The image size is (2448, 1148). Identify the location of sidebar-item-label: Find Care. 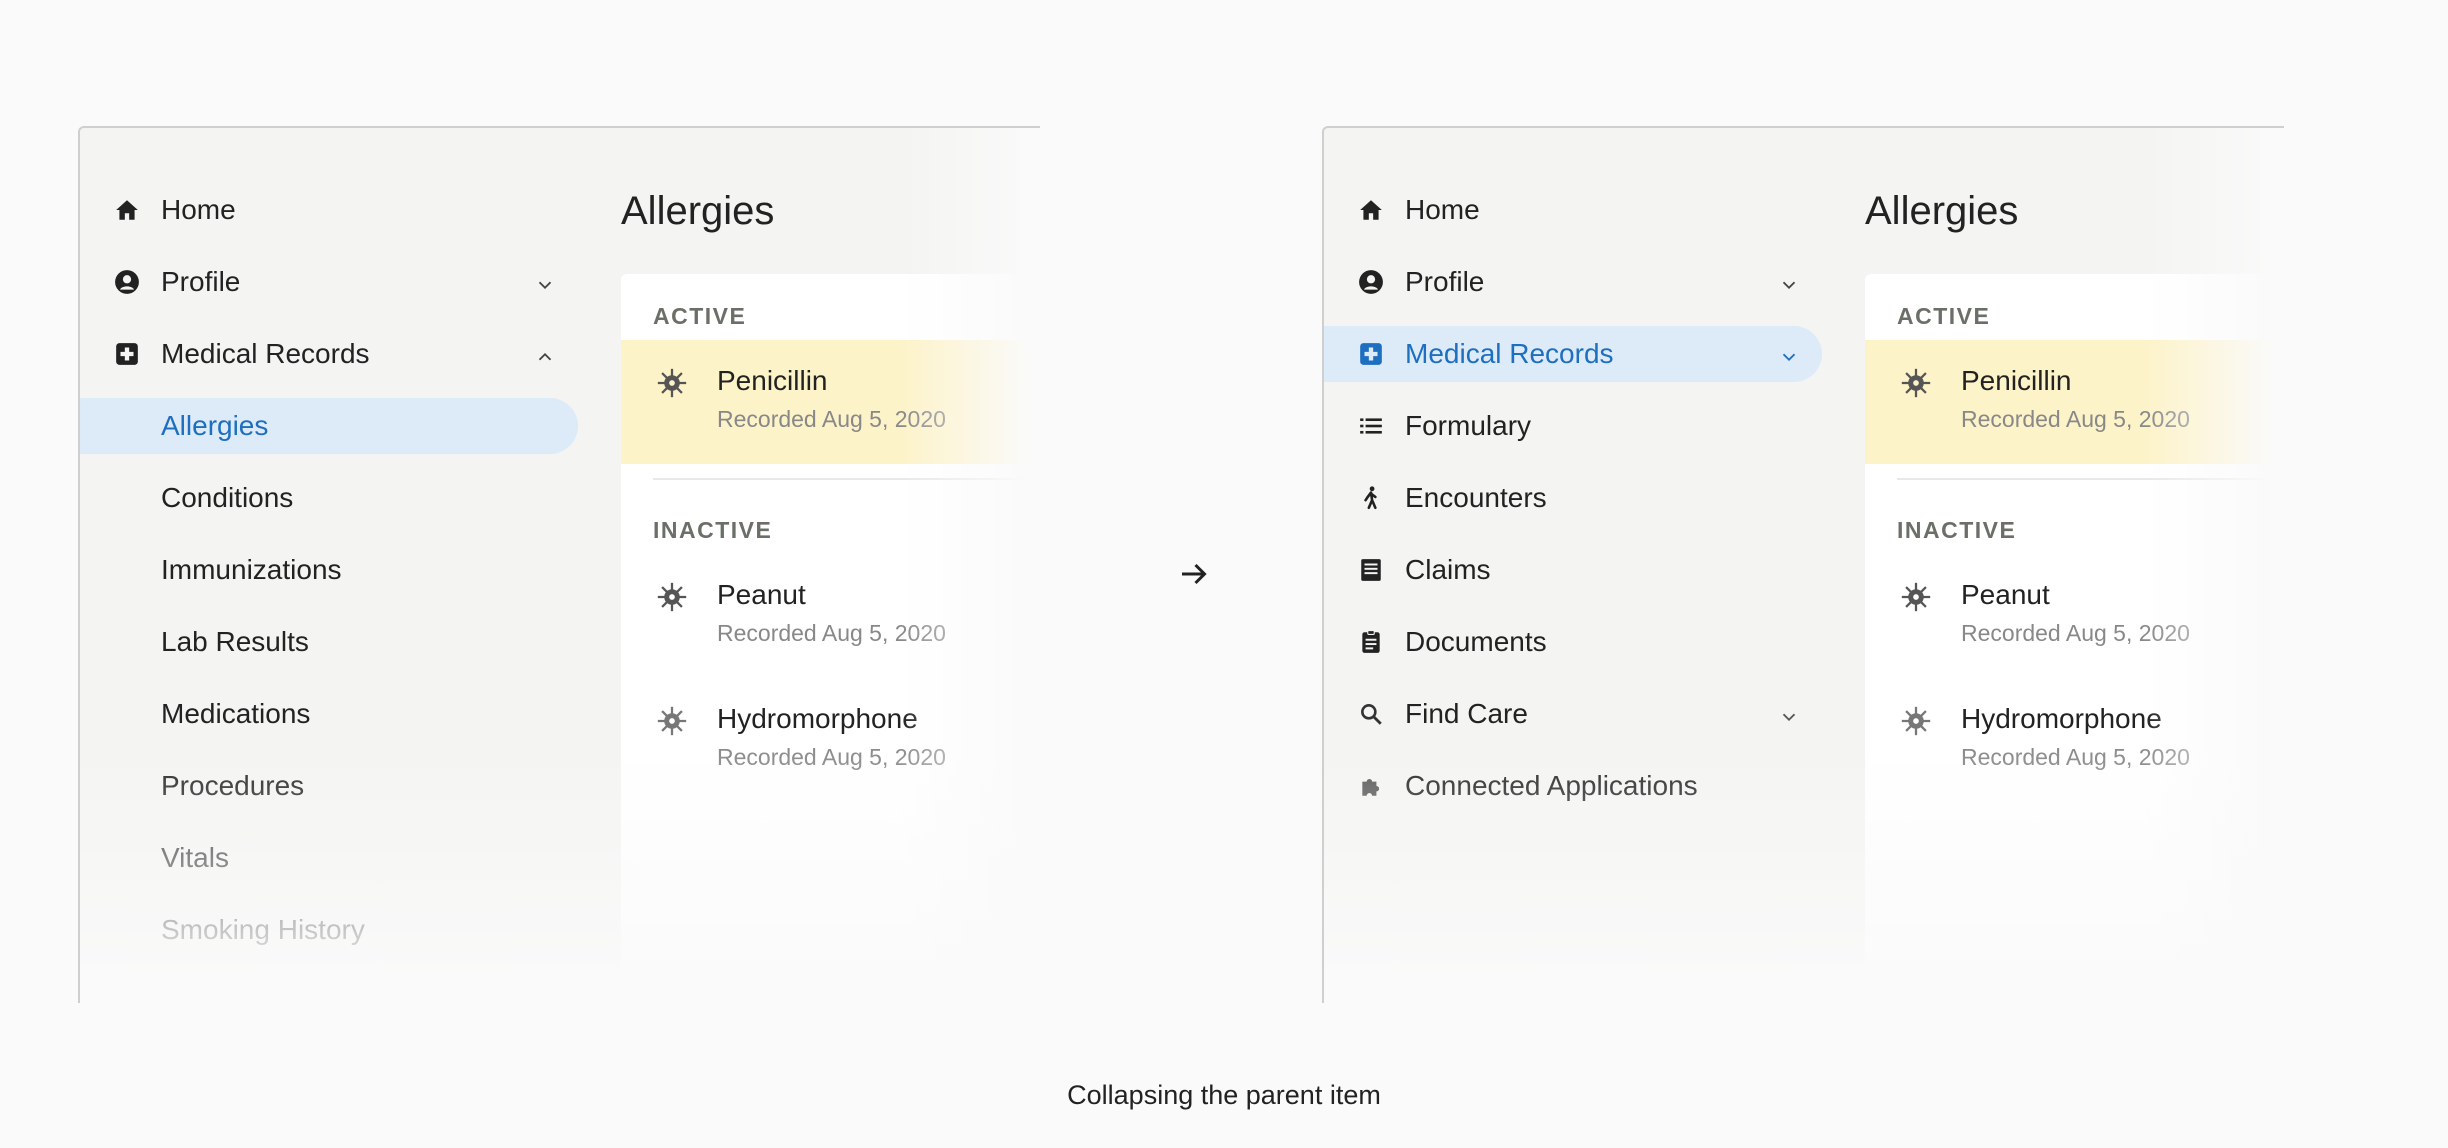
(1466, 713).